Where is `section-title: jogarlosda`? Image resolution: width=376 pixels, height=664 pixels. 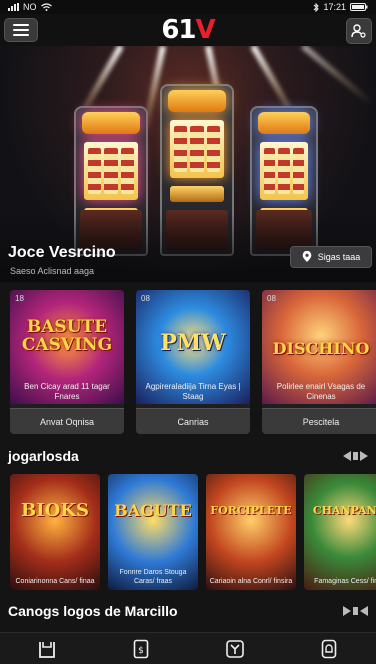 section-title: jogarlosda is located at coordinates (43, 456).